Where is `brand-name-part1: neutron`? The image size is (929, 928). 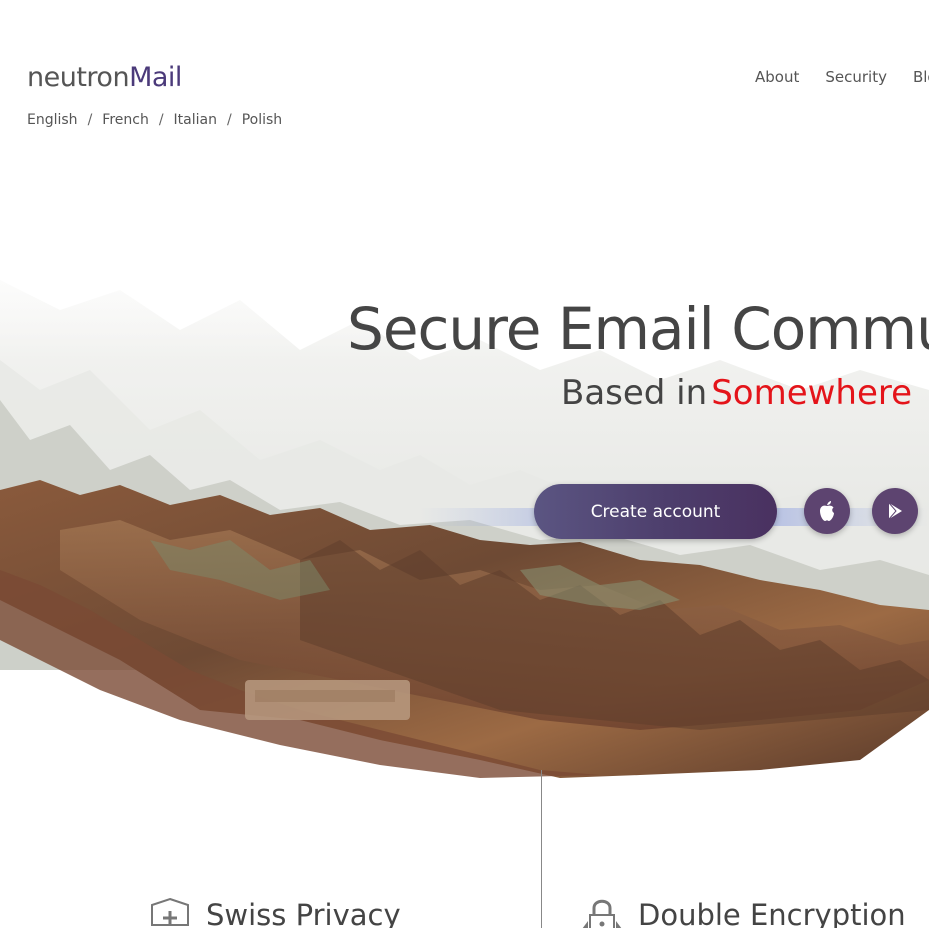
brand-name-part1: neutron is located at coordinates (78, 77).